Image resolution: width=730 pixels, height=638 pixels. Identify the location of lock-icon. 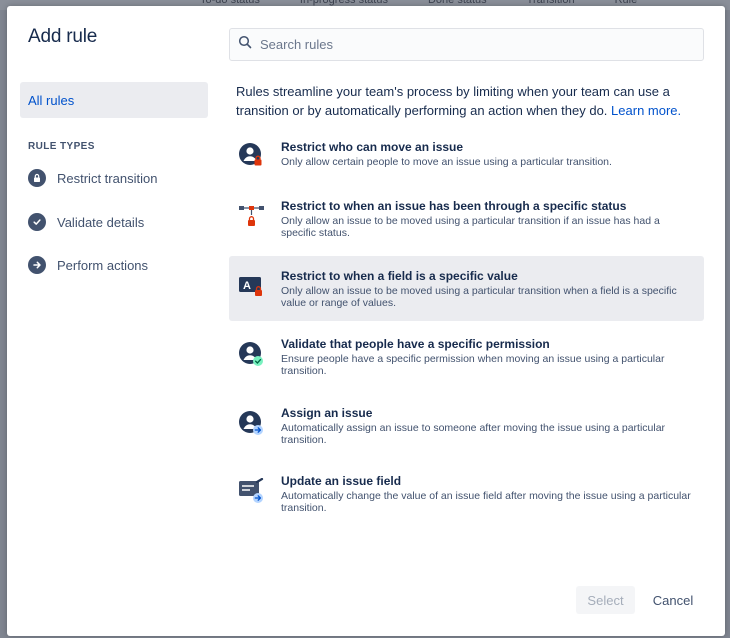
(37, 178).